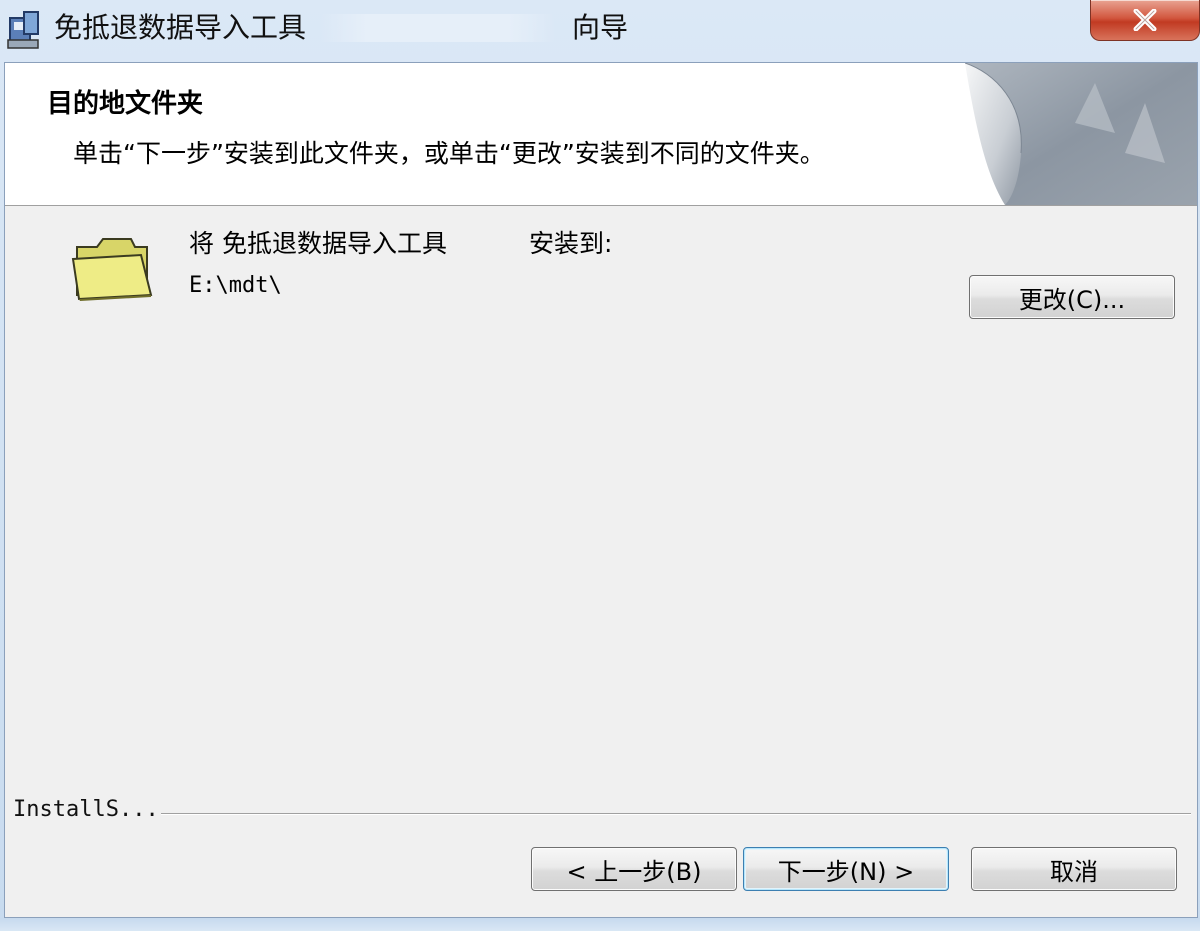 Image resolution: width=1200 pixels, height=931 pixels. Describe the element at coordinates (600, 924) in the screenshot. I see `window-bottom-border` at that location.